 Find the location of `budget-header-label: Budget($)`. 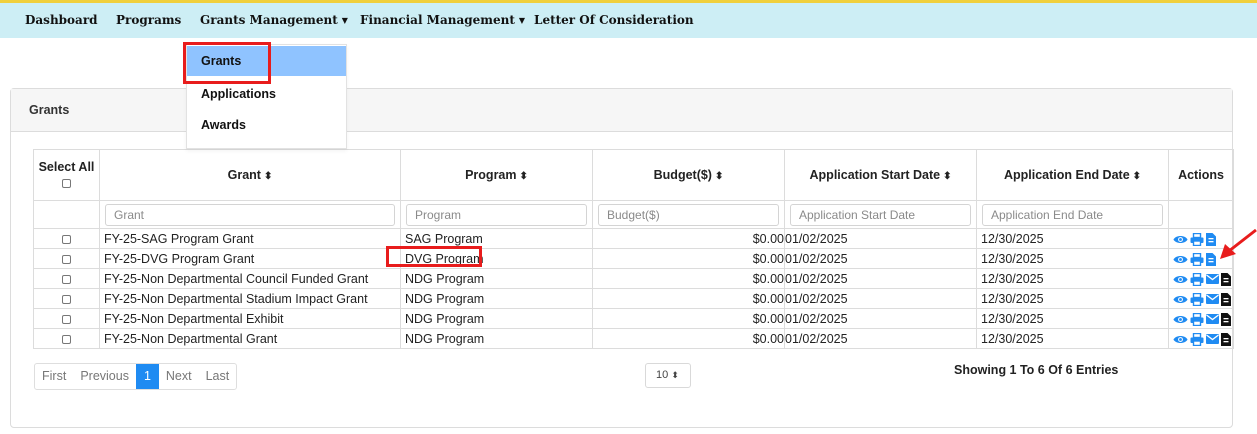

budget-header-label: Budget($) is located at coordinates (682, 175).